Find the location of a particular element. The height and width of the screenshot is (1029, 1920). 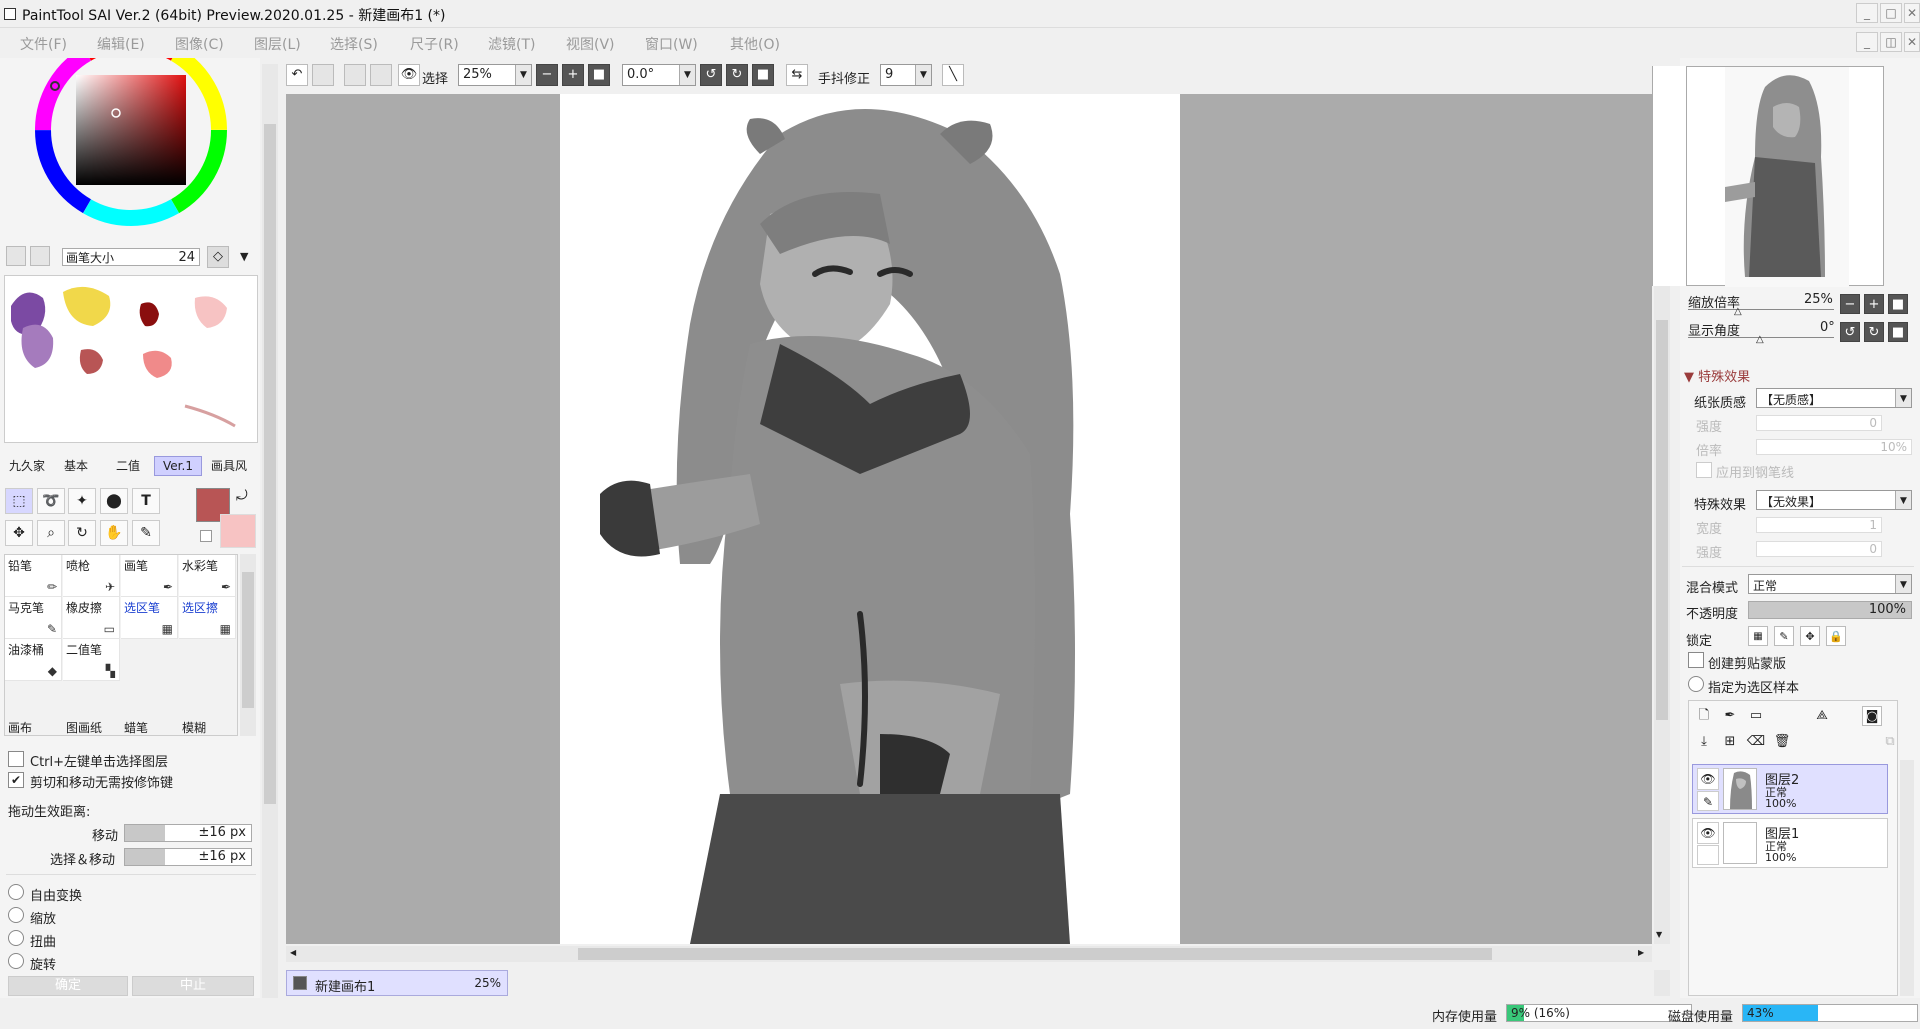

rotate-radio is located at coordinates (16, 961).